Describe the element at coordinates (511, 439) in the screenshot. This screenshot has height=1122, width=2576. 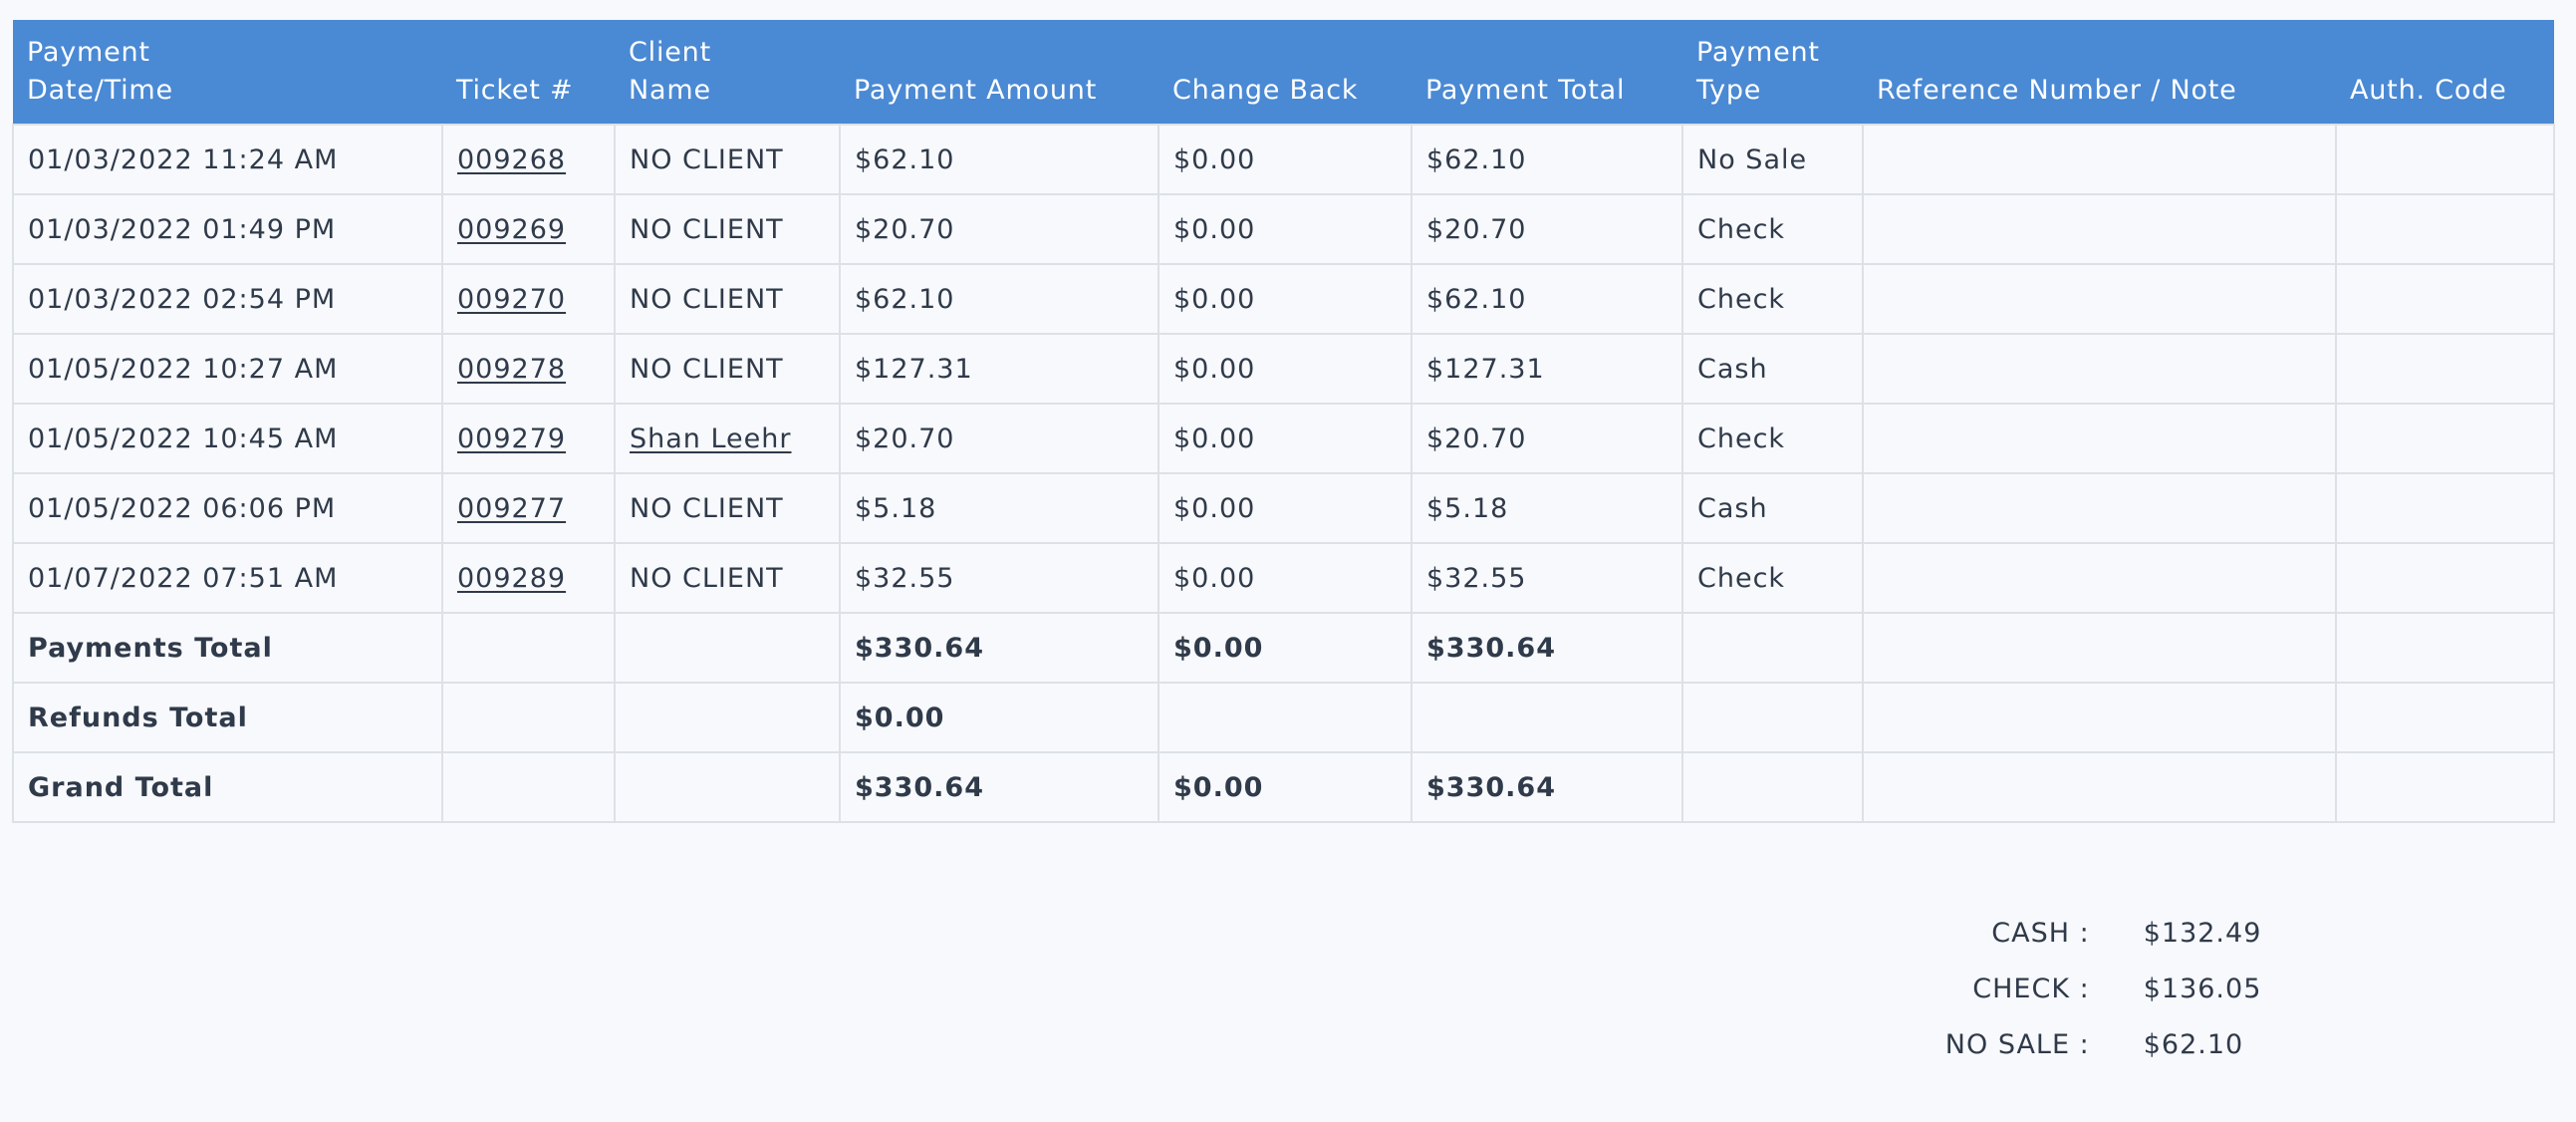
I see `ticket-link: 009279` at that location.